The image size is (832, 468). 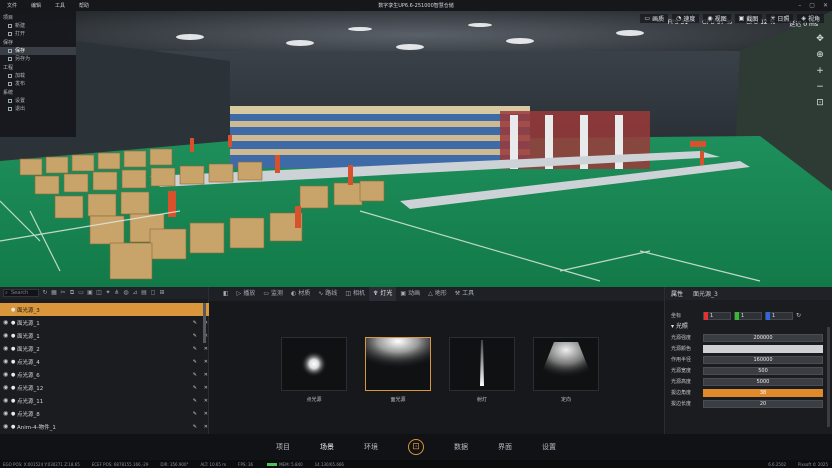 I want to click on tab-monitor: ▭ 监测, so click(x=273, y=294).